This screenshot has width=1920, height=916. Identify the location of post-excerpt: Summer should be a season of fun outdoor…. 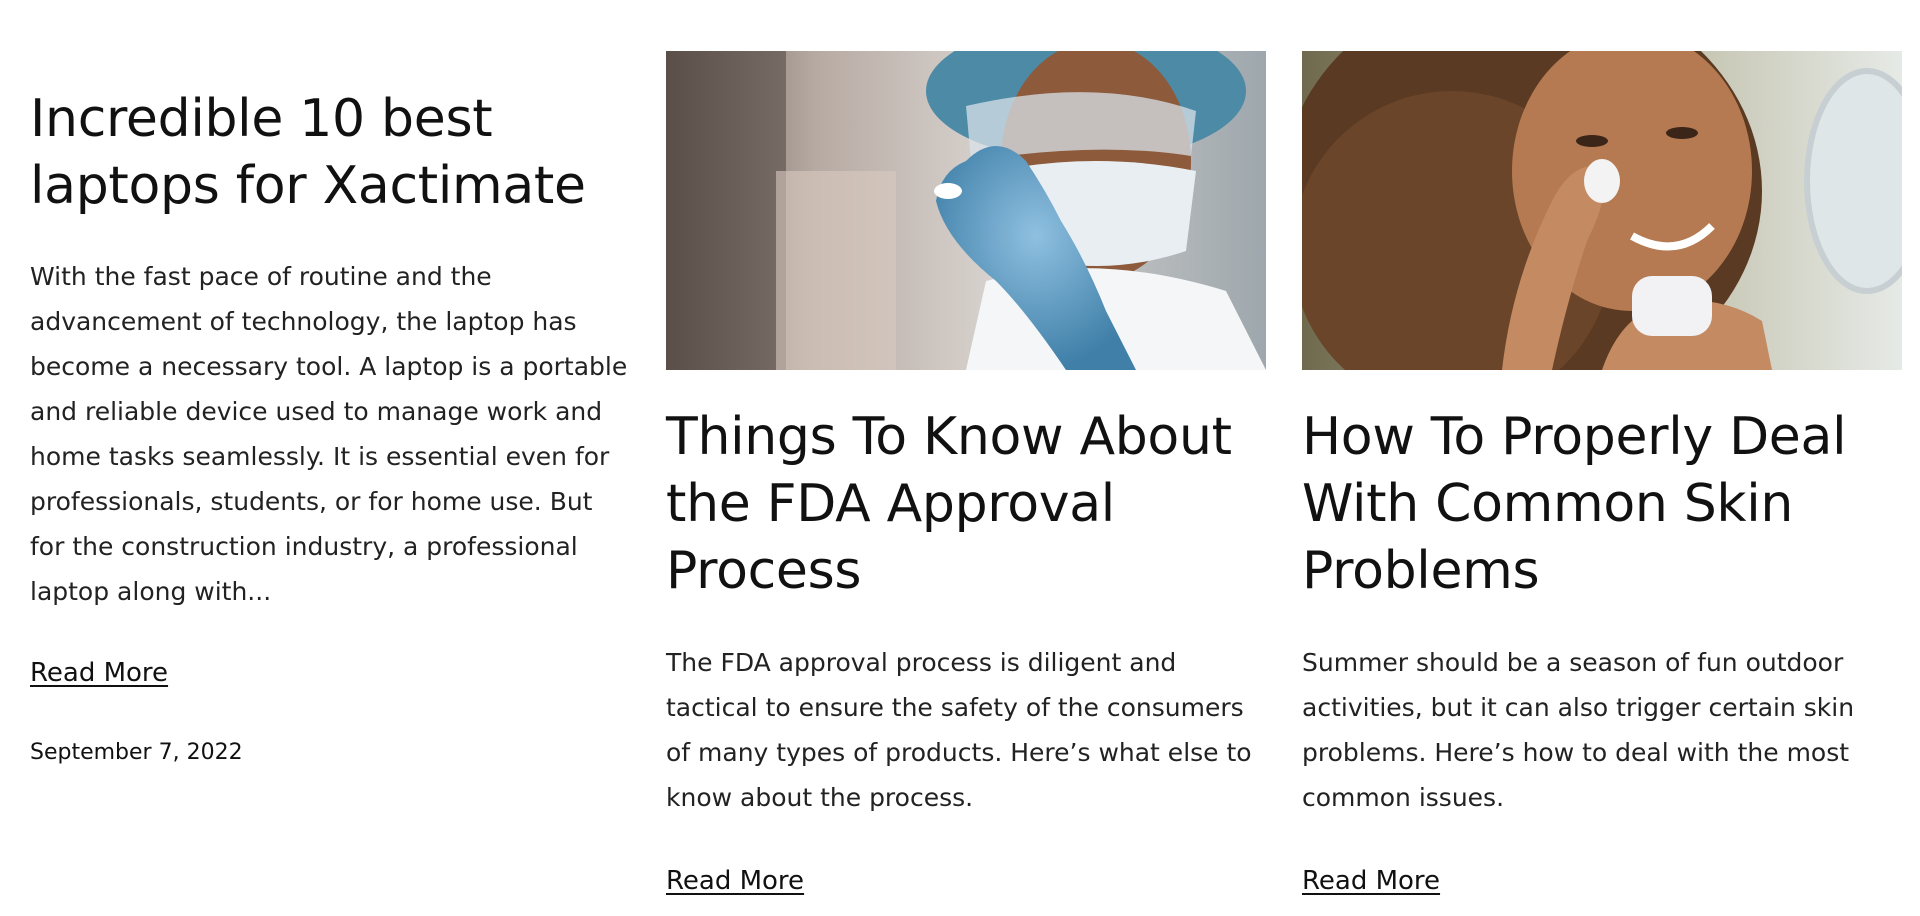
(1578, 730).